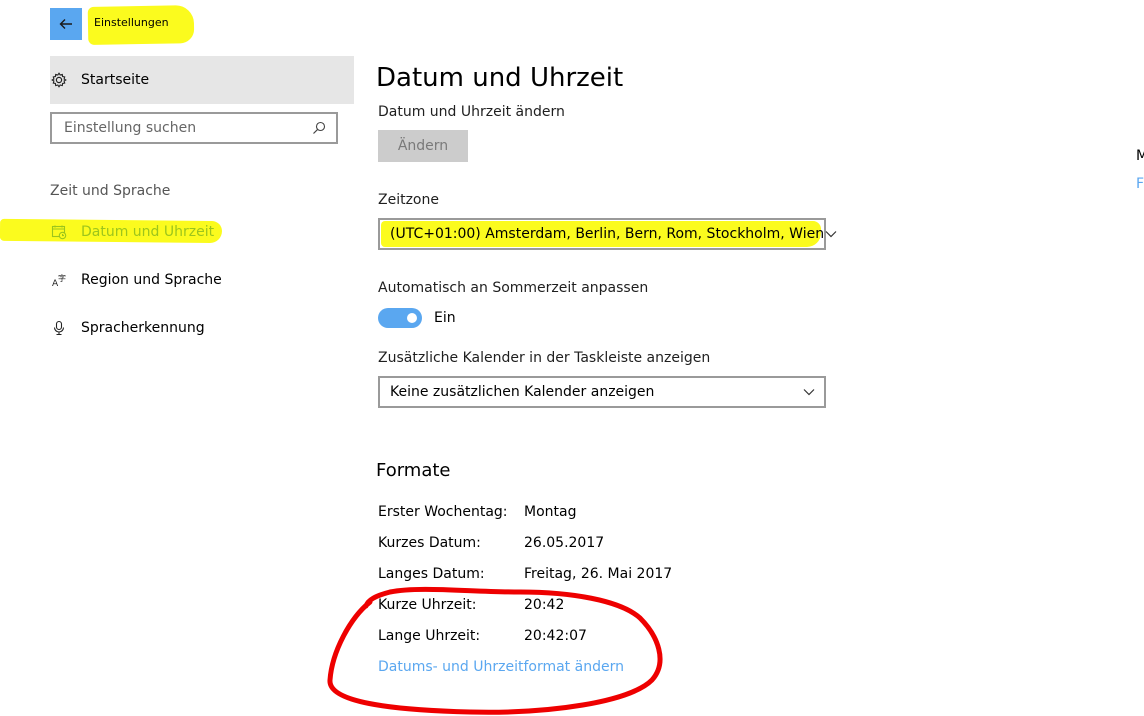  Describe the element at coordinates (555, 636) in the screenshot. I see `format-value-long-time: 20:42:07` at that location.